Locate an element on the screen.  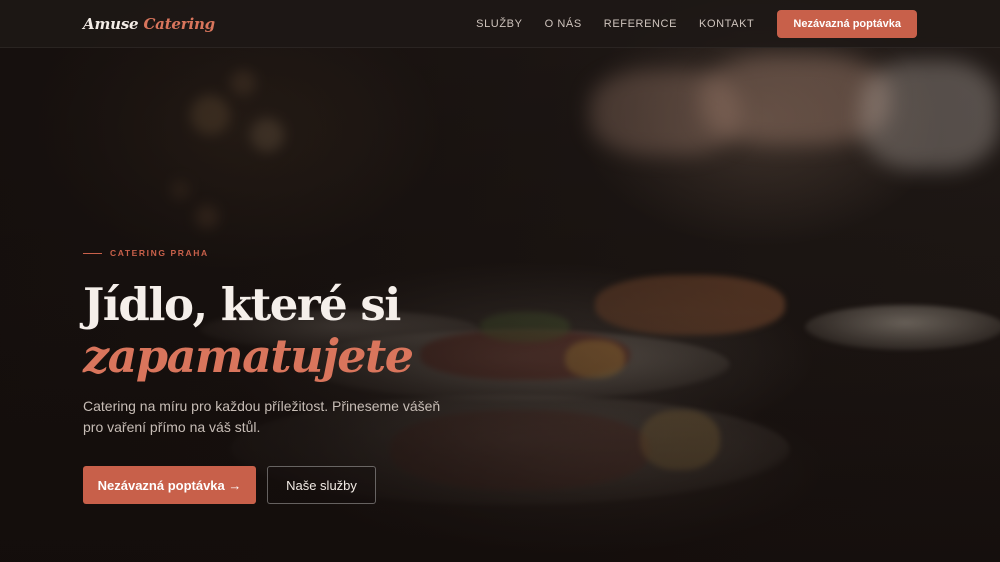
hero-headline: Jídlo, které si zapamatujete is located at coordinates (268, 330).